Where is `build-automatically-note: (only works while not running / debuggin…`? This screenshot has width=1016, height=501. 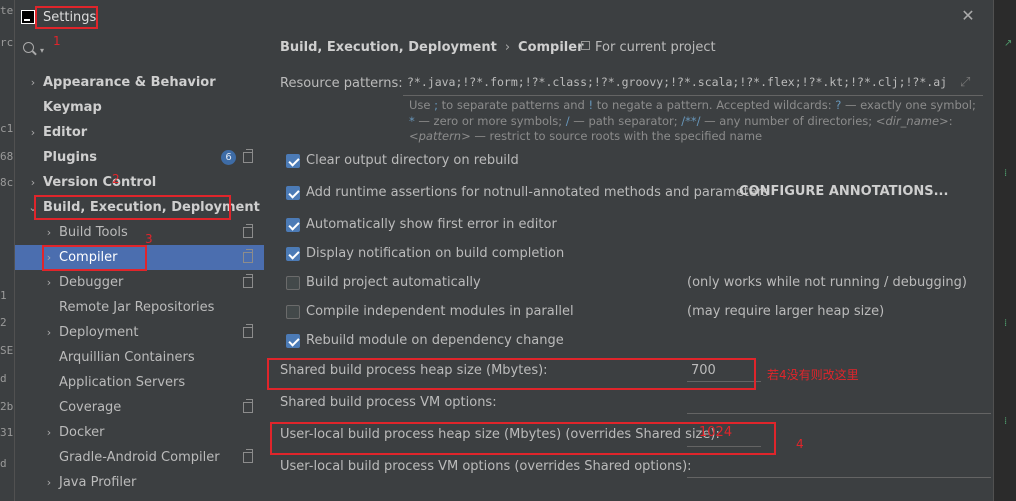 build-automatically-note: (only works while not running / debuggin… is located at coordinates (827, 282).